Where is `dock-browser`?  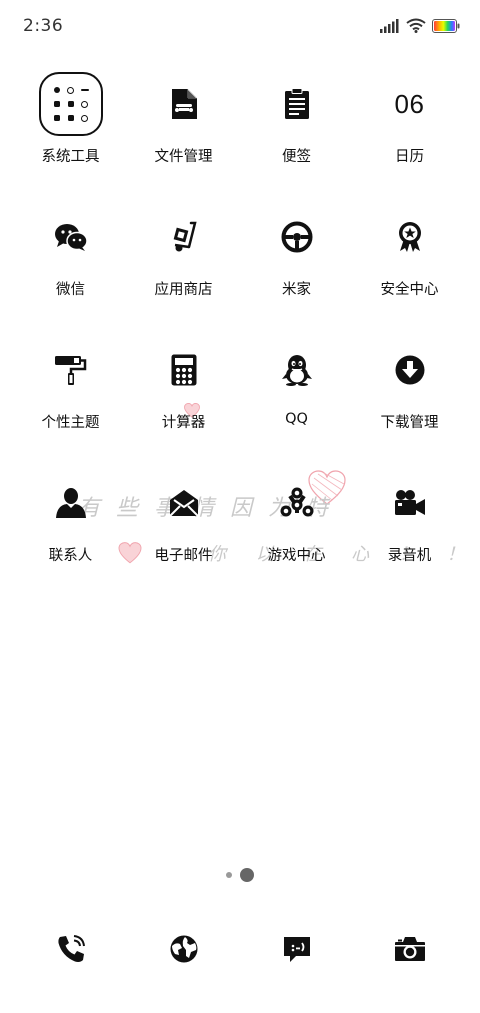 dock-browser is located at coordinates (183, 949).